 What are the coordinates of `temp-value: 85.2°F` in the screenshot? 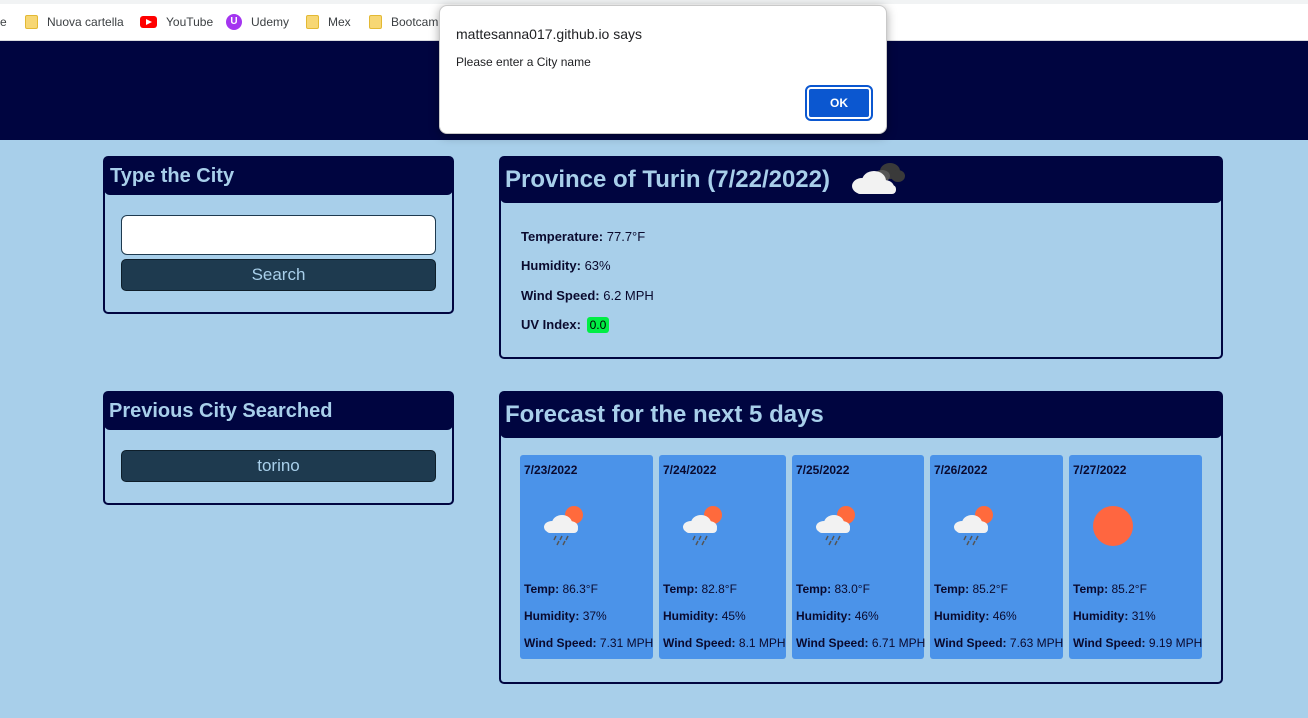 It's located at (990, 589).